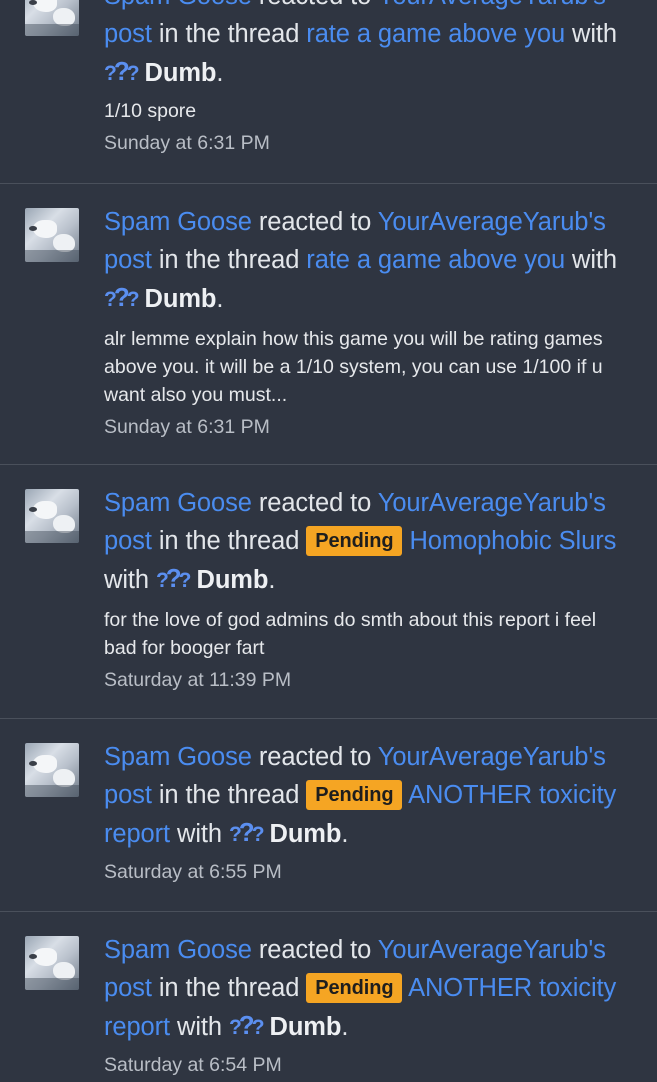 The height and width of the screenshot is (1082, 657). Describe the element at coordinates (193, 1064) in the screenshot. I see `alert-time: Saturday at 6:54 PM` at that location.